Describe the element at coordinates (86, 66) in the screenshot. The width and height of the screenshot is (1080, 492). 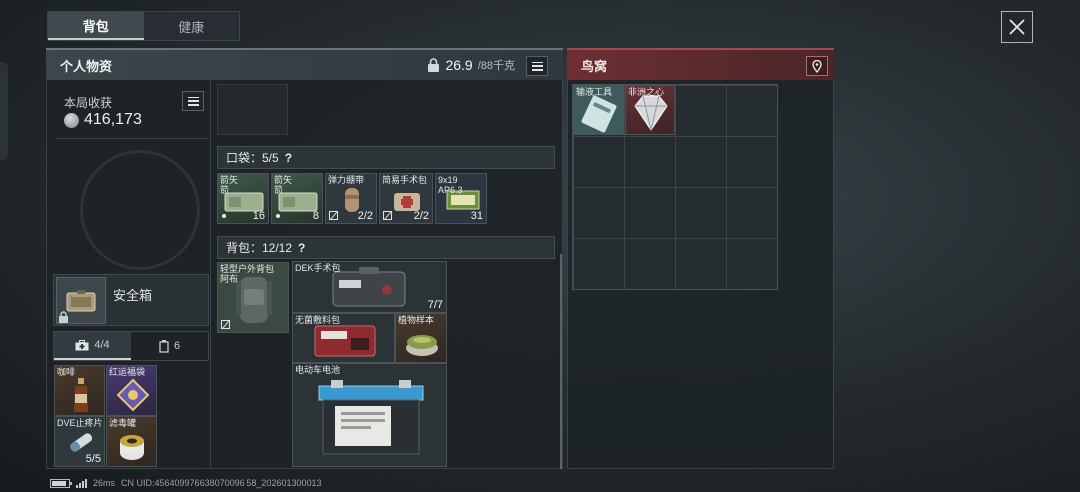
I see `personal-supplies-title: 个人物资` at that location.